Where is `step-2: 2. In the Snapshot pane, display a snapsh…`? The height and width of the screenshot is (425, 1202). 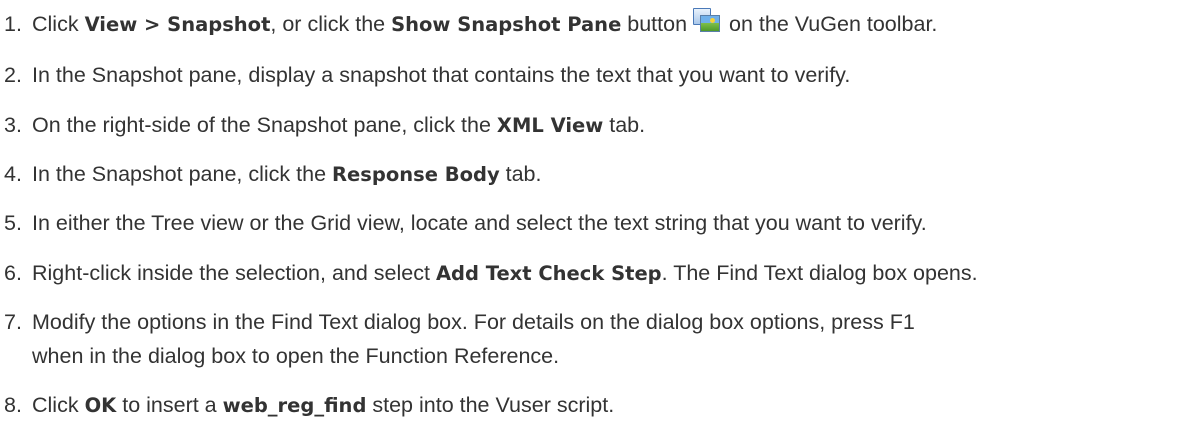
step-2: 2. In the Snapshot pane, display a snapsh… is located at coordinates (603, 75).